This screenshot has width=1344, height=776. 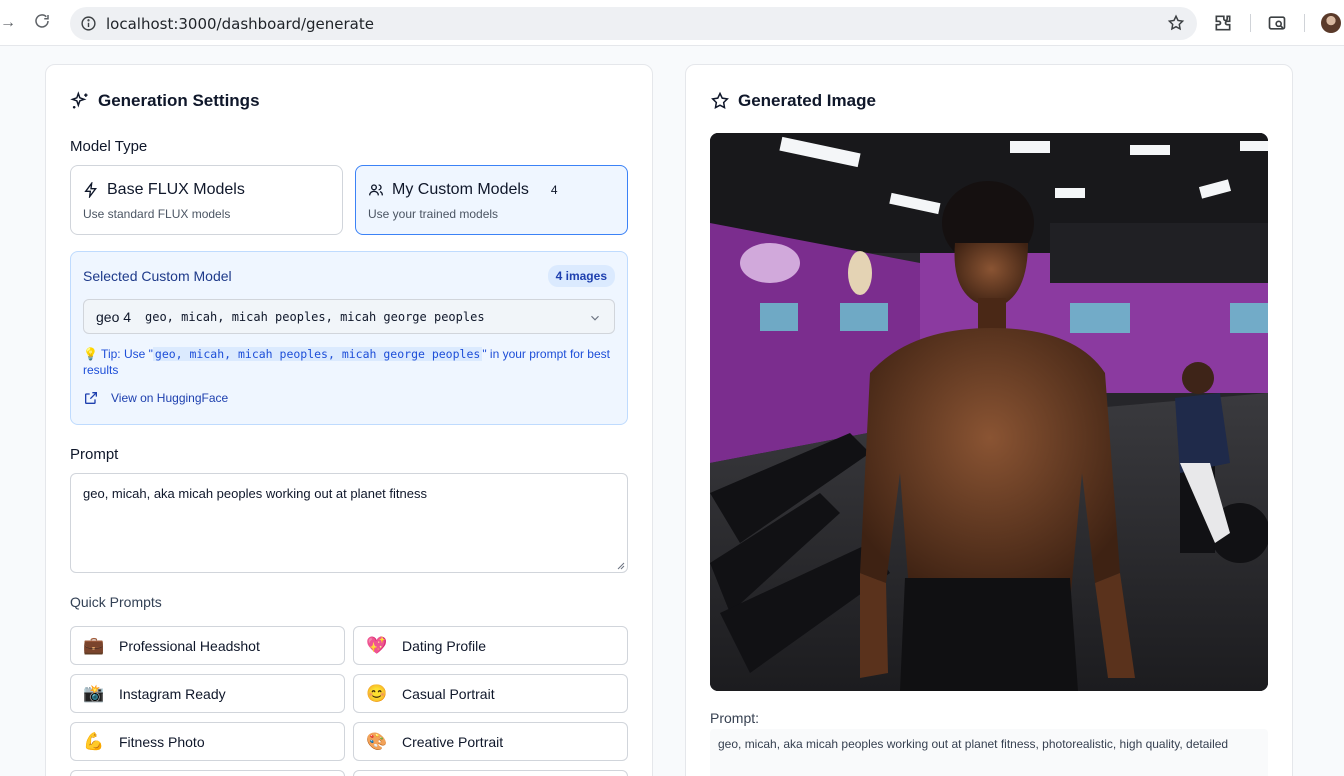 What do you see at coordinates (735, 718) in the screenshot?
I see `output-prompt-label: Prompt:` at bounding box center [735, 718].